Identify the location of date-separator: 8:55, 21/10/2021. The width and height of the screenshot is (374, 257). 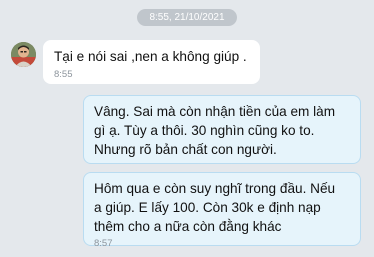
(187, 17).